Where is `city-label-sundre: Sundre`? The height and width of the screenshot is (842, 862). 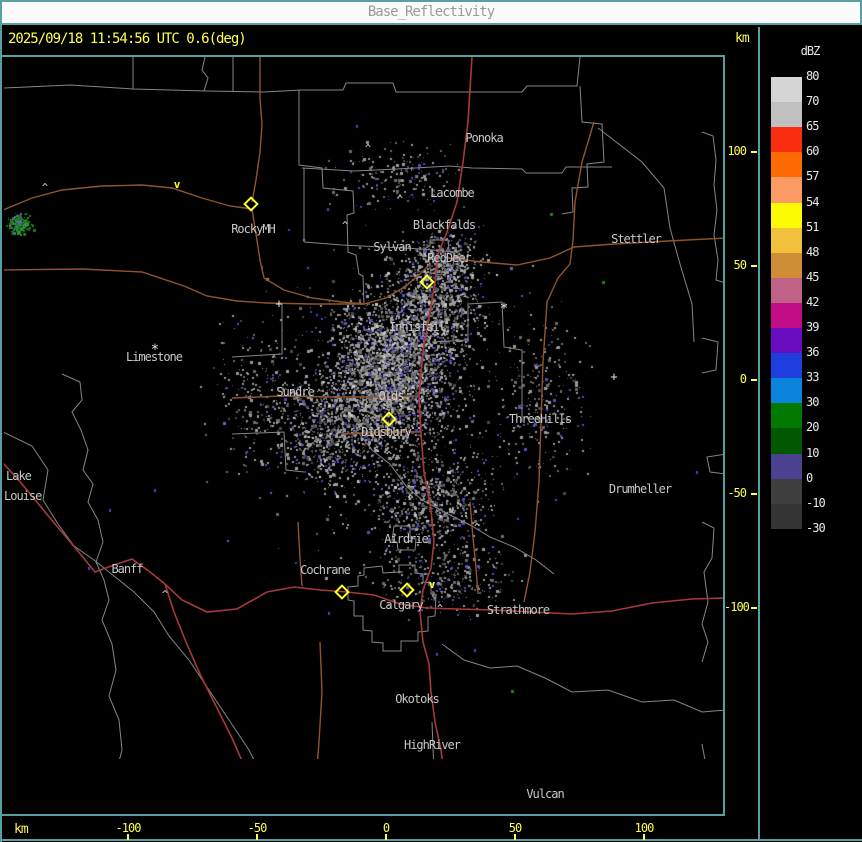
city-label-sundre: Sundre is located at coordinates (295, 392).